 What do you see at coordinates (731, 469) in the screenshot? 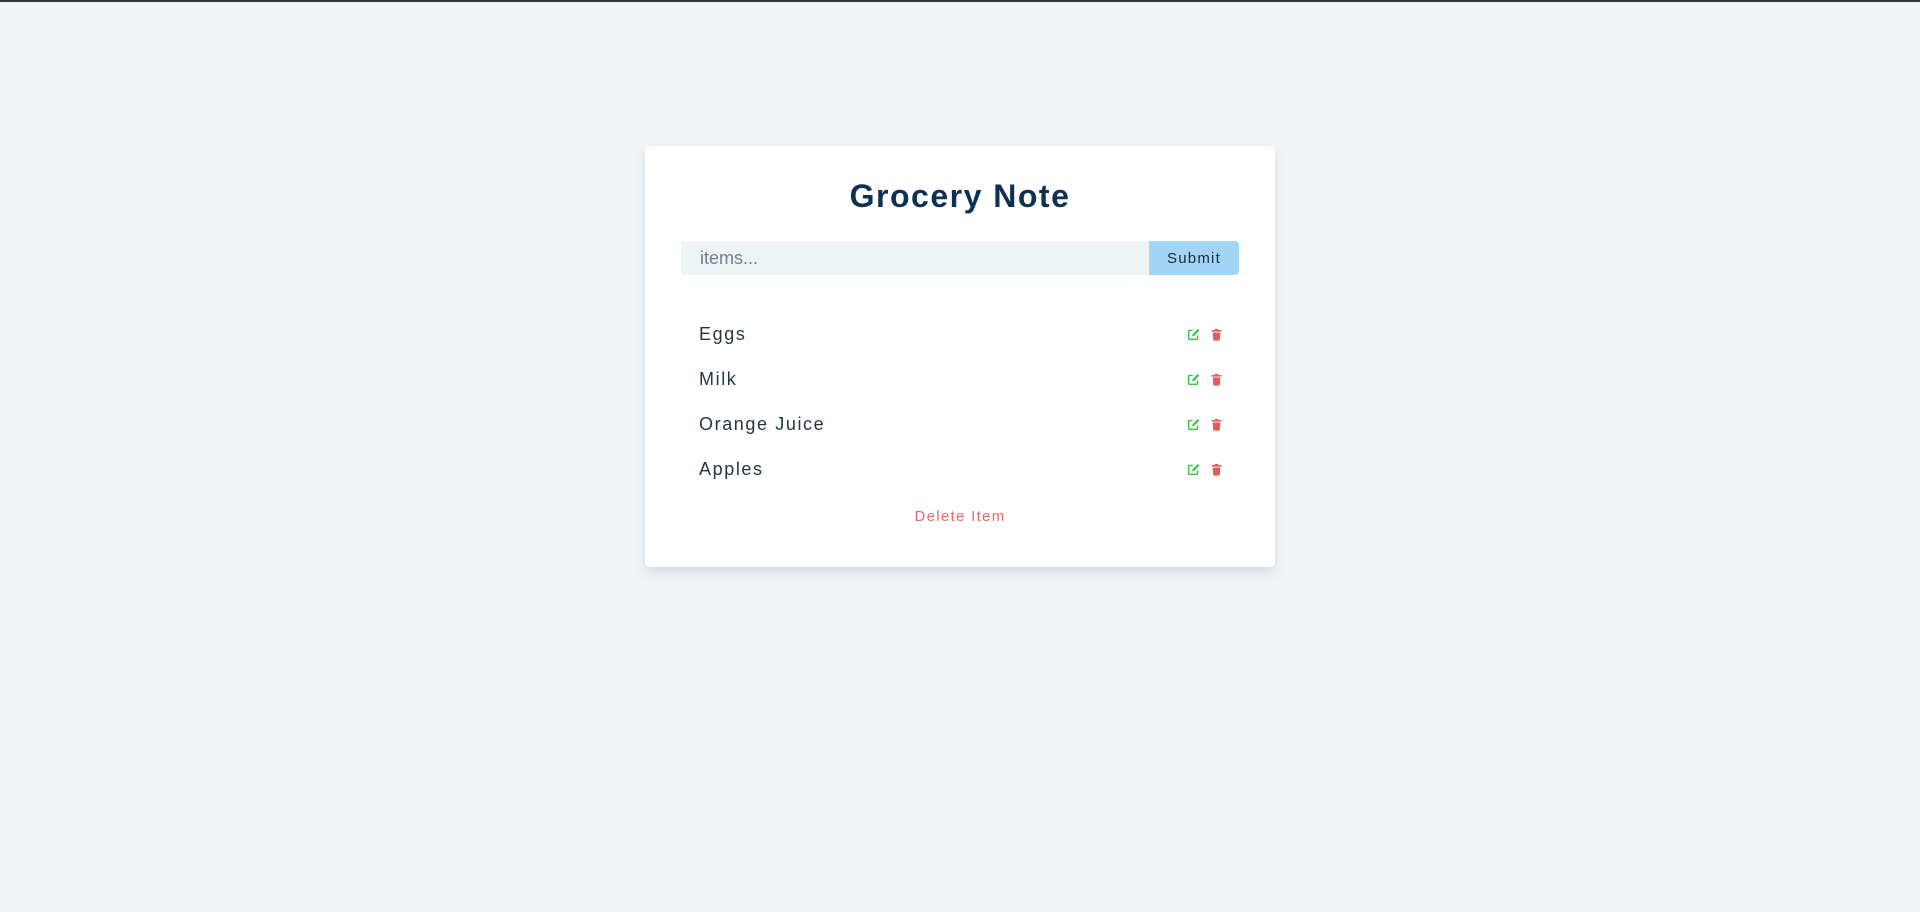
I see `item-name: Apples` at bounding box center [731, 469].